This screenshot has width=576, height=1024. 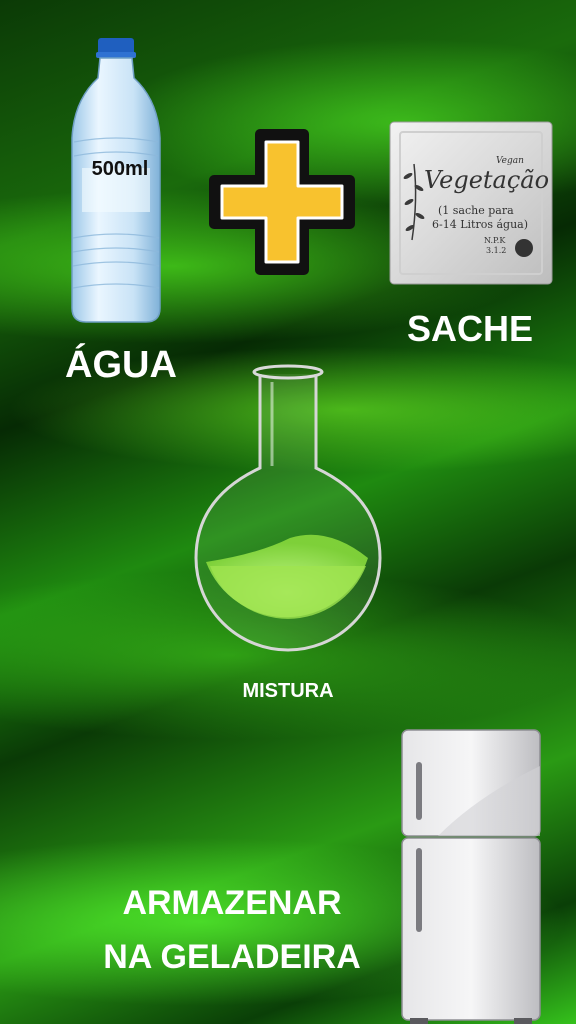 I want to click on agua-label: ÁGUA, so click(x=121, y=365).